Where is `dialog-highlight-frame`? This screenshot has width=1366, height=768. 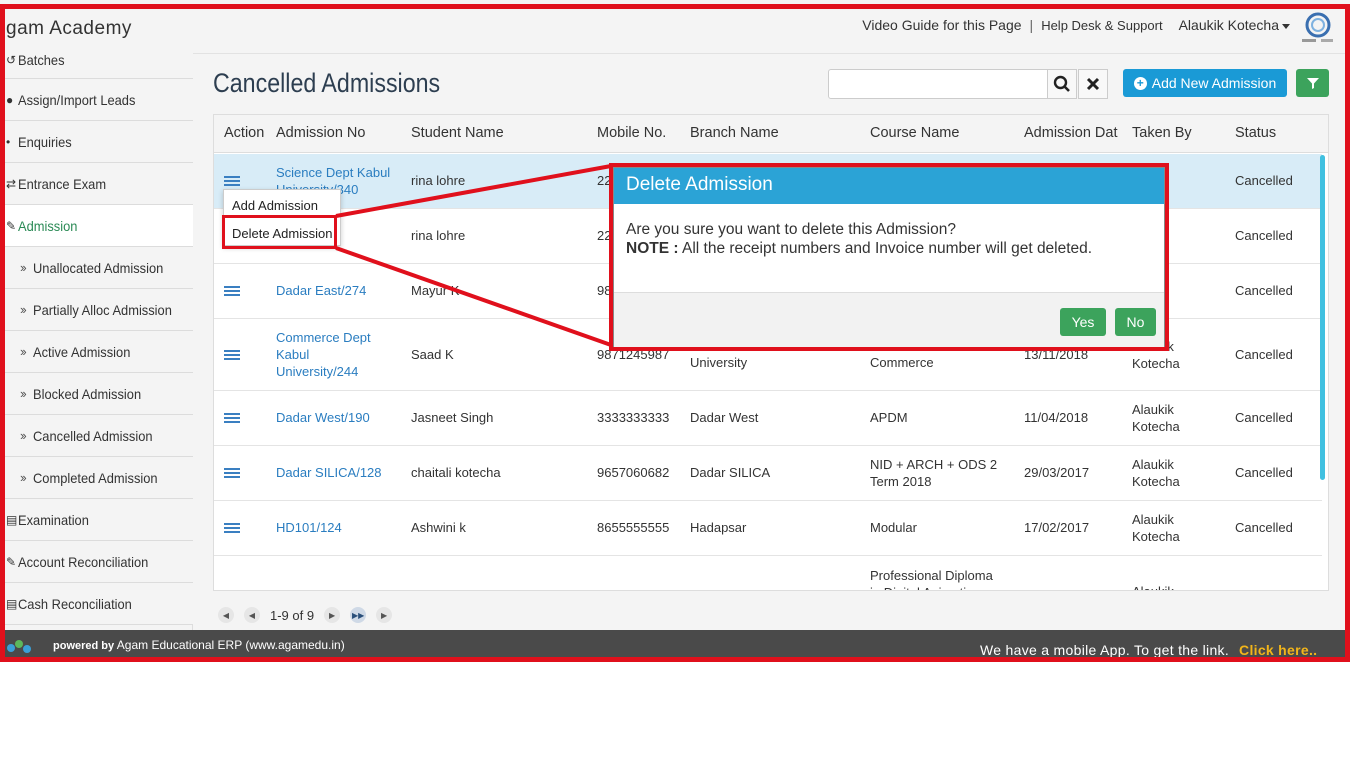 dialog-highlight-frame is located at coordinates (889, 257).